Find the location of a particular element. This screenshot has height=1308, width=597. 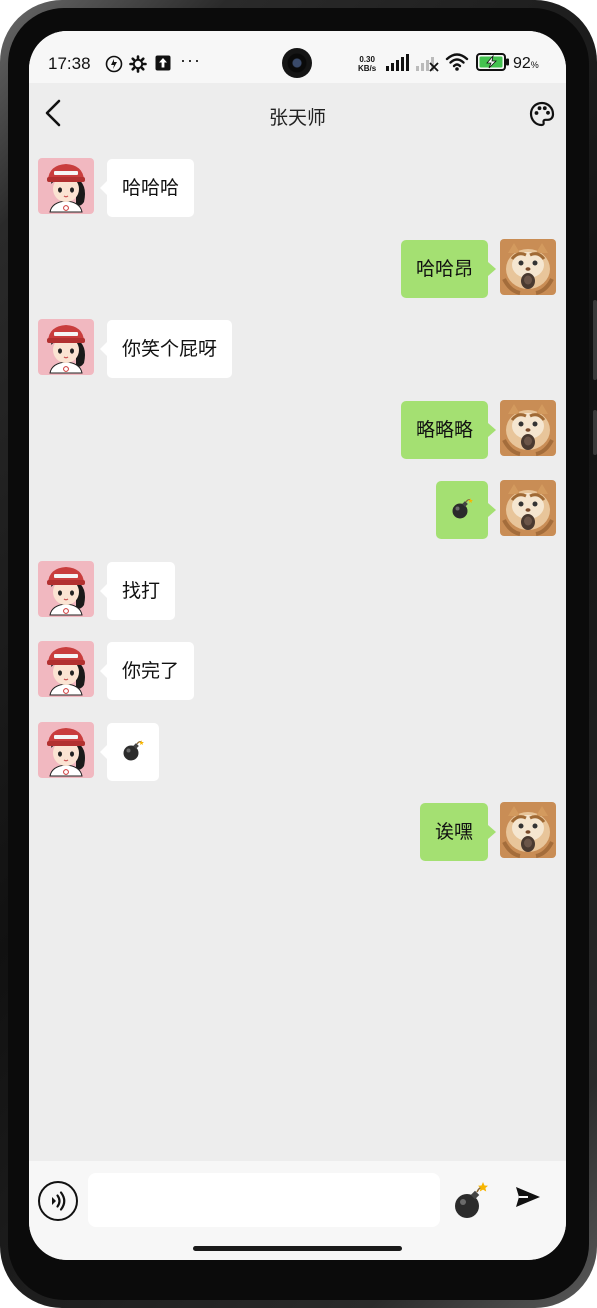

palette-icon is located at coordinates (542, 114).